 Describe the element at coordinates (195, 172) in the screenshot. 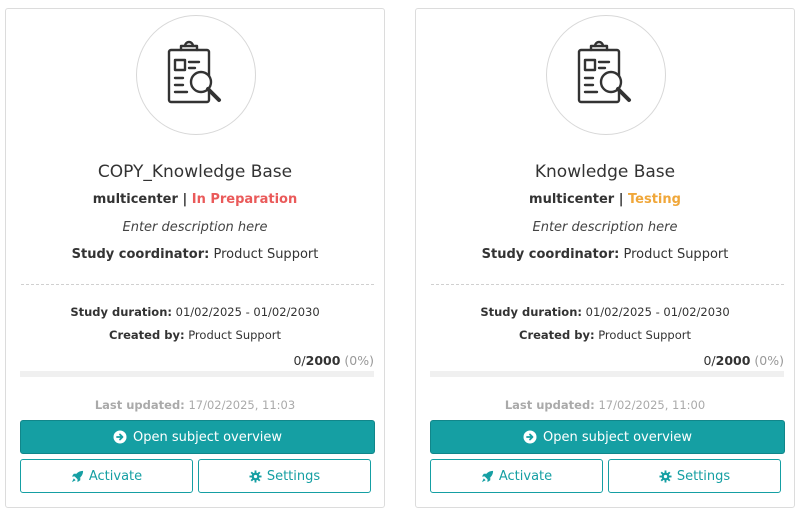

I see `study-title: COPY_Knowledge Base` at that location.